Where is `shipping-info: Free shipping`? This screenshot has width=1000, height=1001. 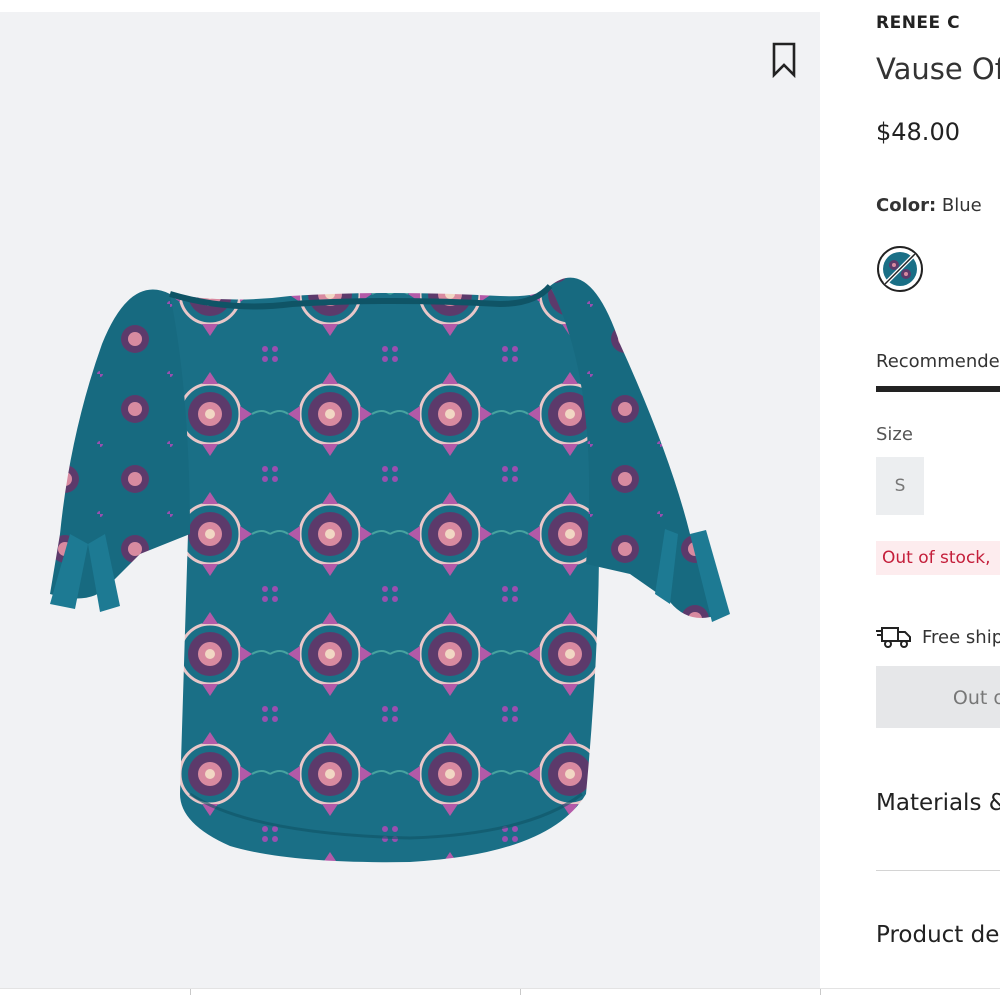
shipping-info: Free shipping is located at coordinates (938, 637).